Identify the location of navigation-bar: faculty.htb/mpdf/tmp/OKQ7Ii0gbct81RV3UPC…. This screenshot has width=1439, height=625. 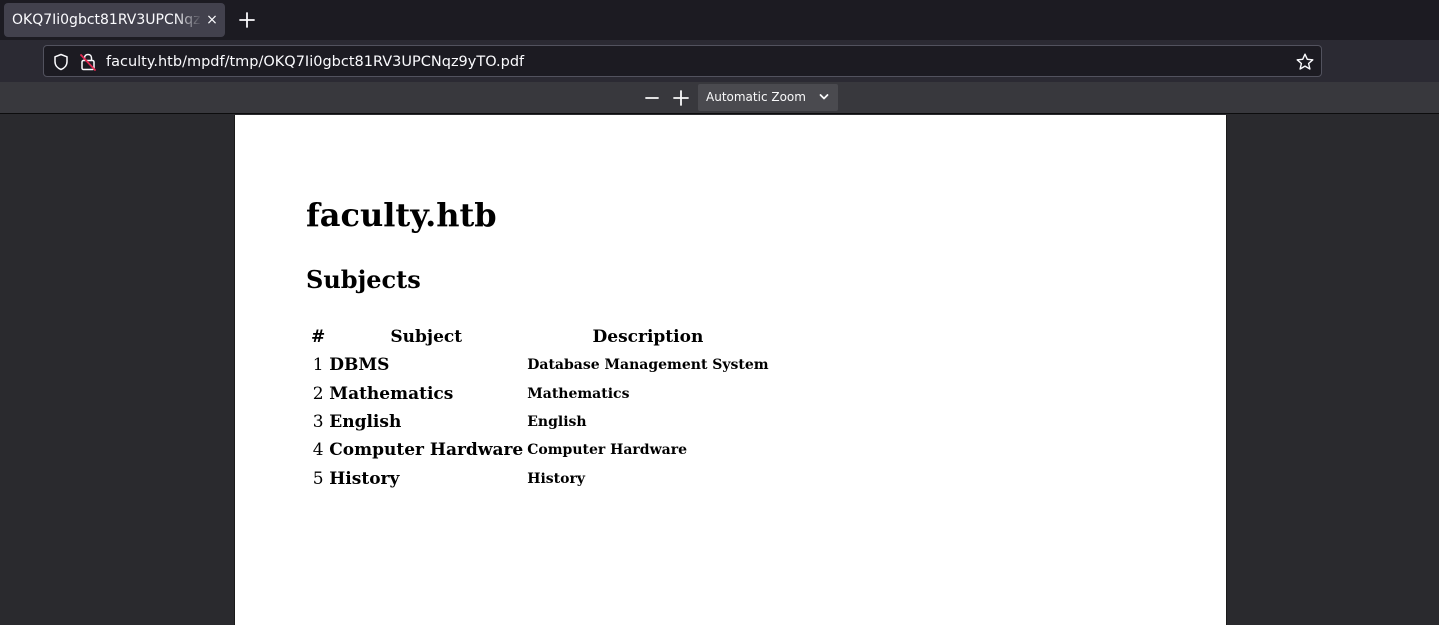
(719, 61).